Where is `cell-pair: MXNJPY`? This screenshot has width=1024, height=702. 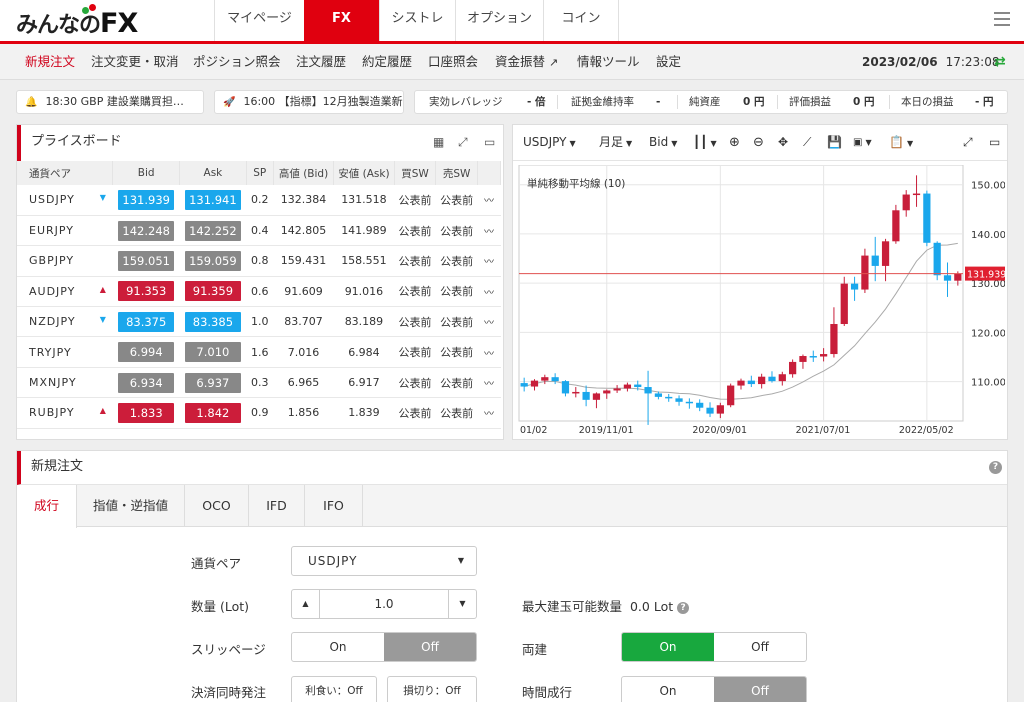 cell-pair: MXNJPY is located at coordinates (65, 383).